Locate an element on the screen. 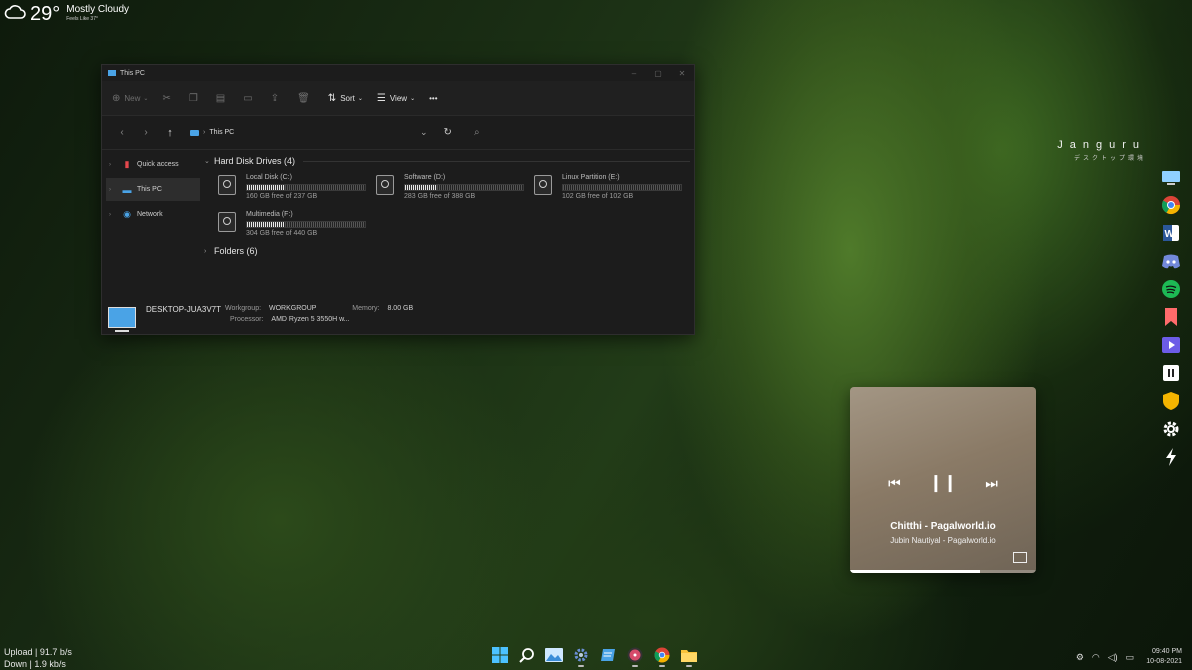 This screenshot has height=670, width=1192. title-bar: This PC – ▢ ✕ is located at coordinates (398, 73).